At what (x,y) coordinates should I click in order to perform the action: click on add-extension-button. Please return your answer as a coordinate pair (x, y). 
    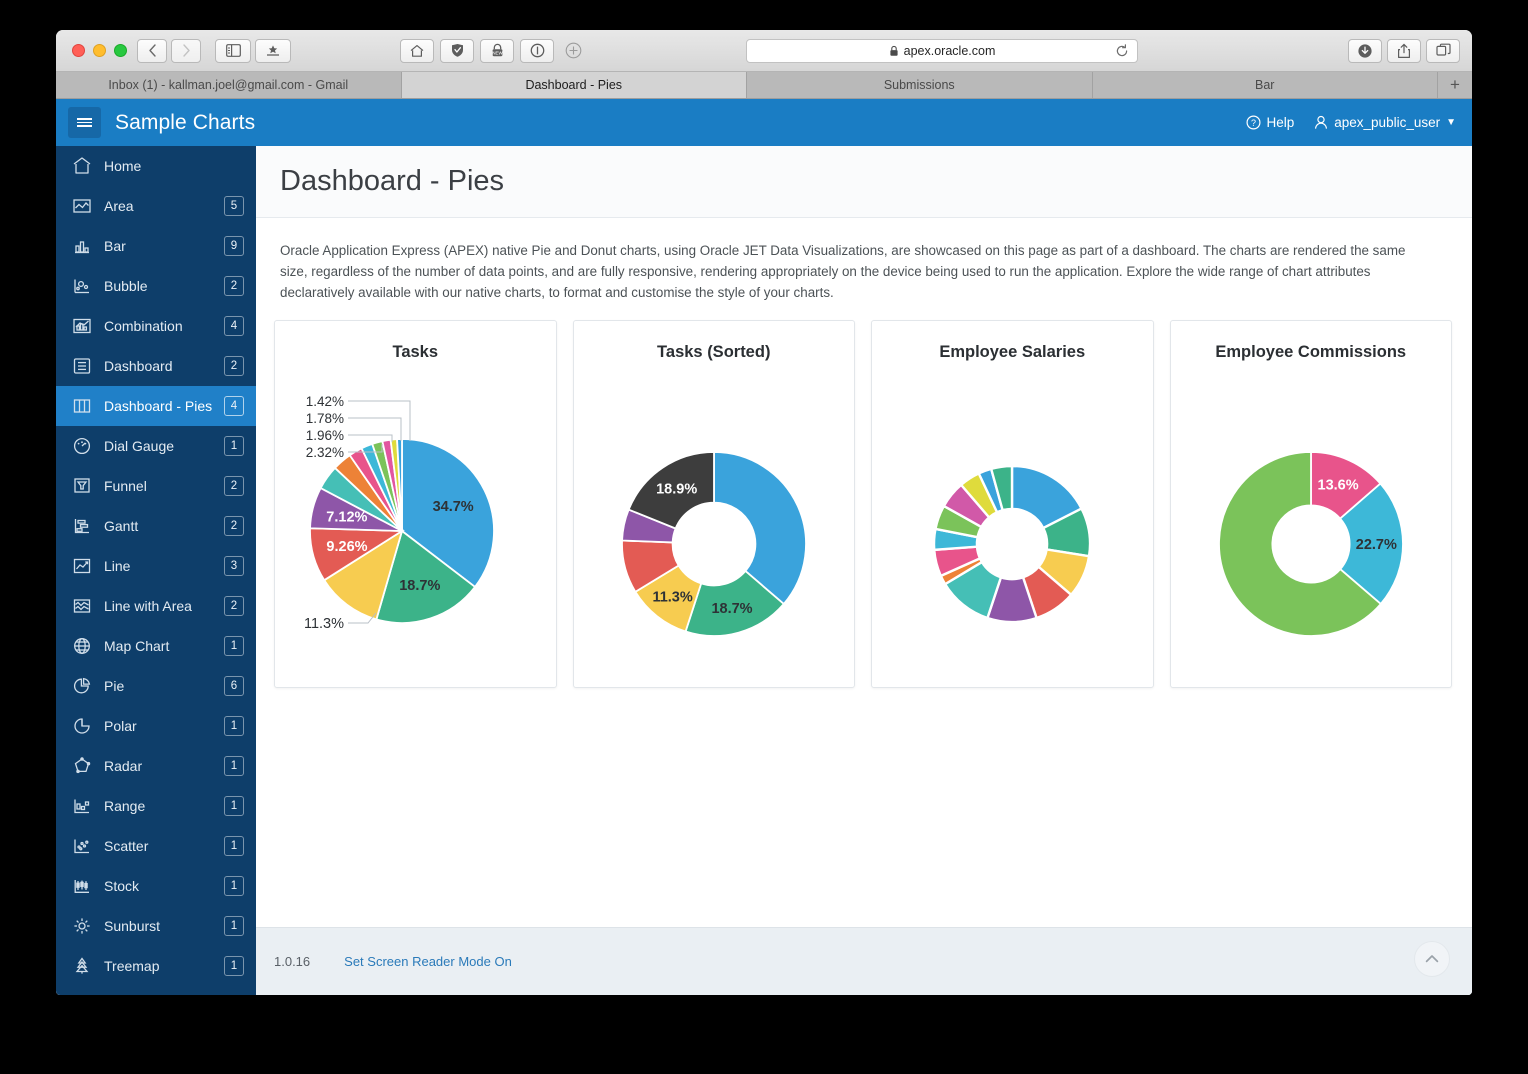
    Looking at the image, I should click on (573, 51).